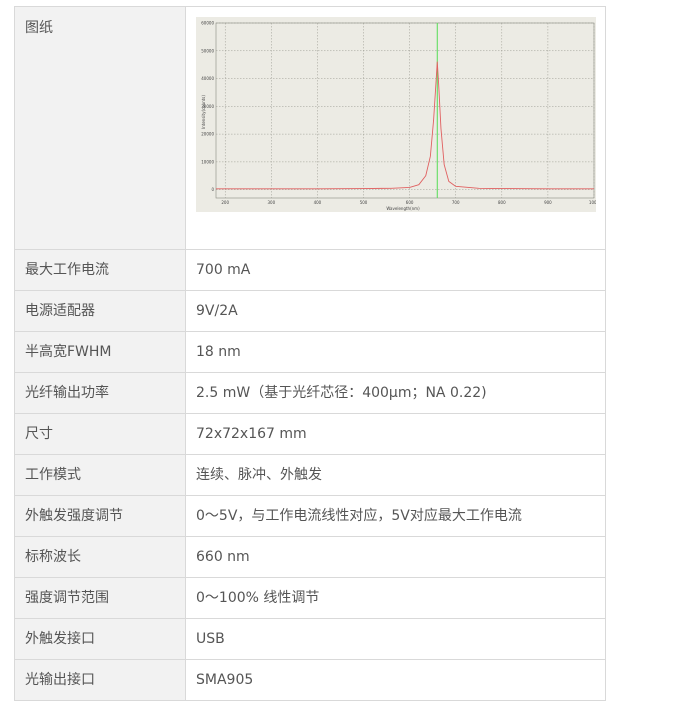 The height and width of the screenshot is (701, 678). Describe the element at coordinates (100, 352) in the screenshot. I see `row-label: 半高宽FWHM` at that location.